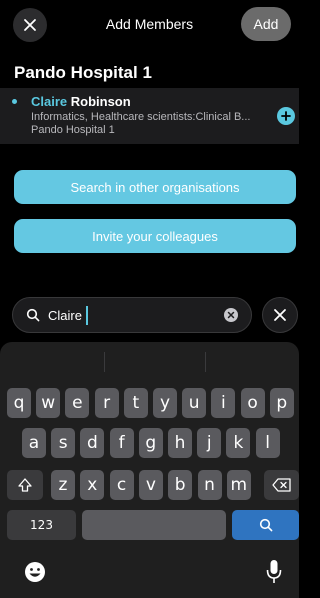  Describe the element at coordinates (154, 525) in the screenshot. I see `space-key` at that location.